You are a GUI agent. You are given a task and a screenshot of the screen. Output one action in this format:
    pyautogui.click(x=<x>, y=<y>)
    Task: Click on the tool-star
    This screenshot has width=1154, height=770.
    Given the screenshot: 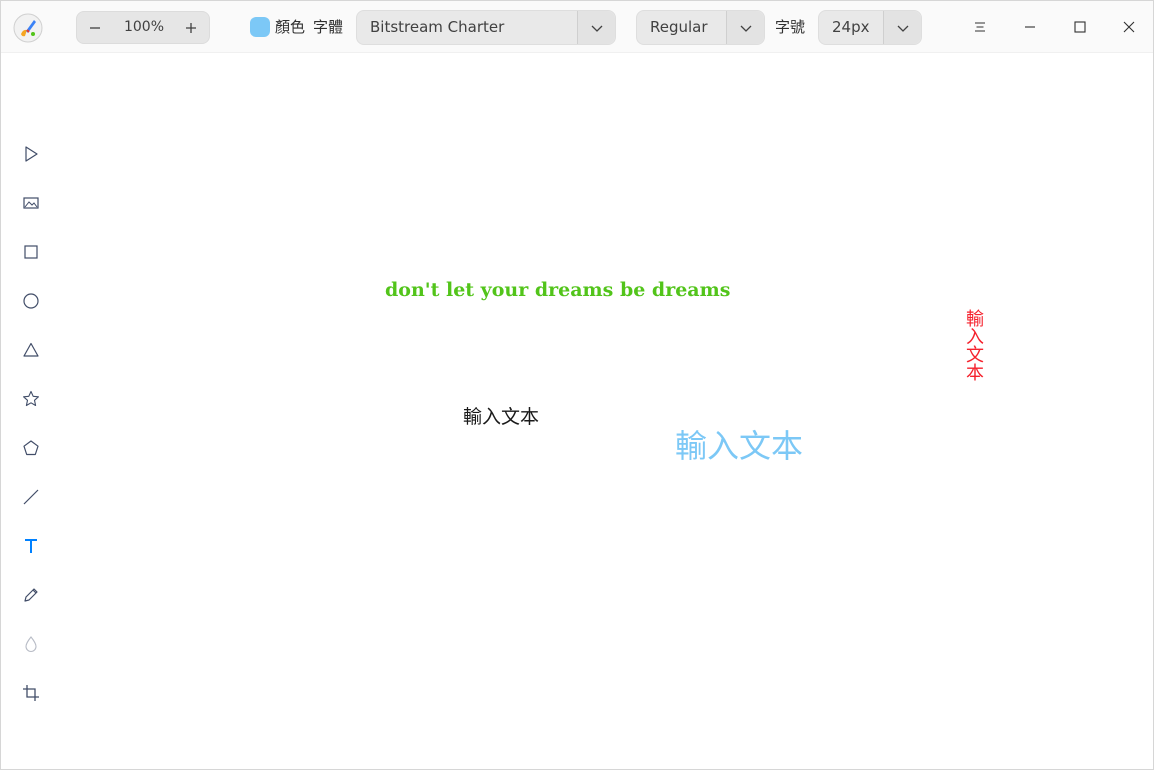 What is the action you would take?
    pyautogui.click(x=31, y=399)
    